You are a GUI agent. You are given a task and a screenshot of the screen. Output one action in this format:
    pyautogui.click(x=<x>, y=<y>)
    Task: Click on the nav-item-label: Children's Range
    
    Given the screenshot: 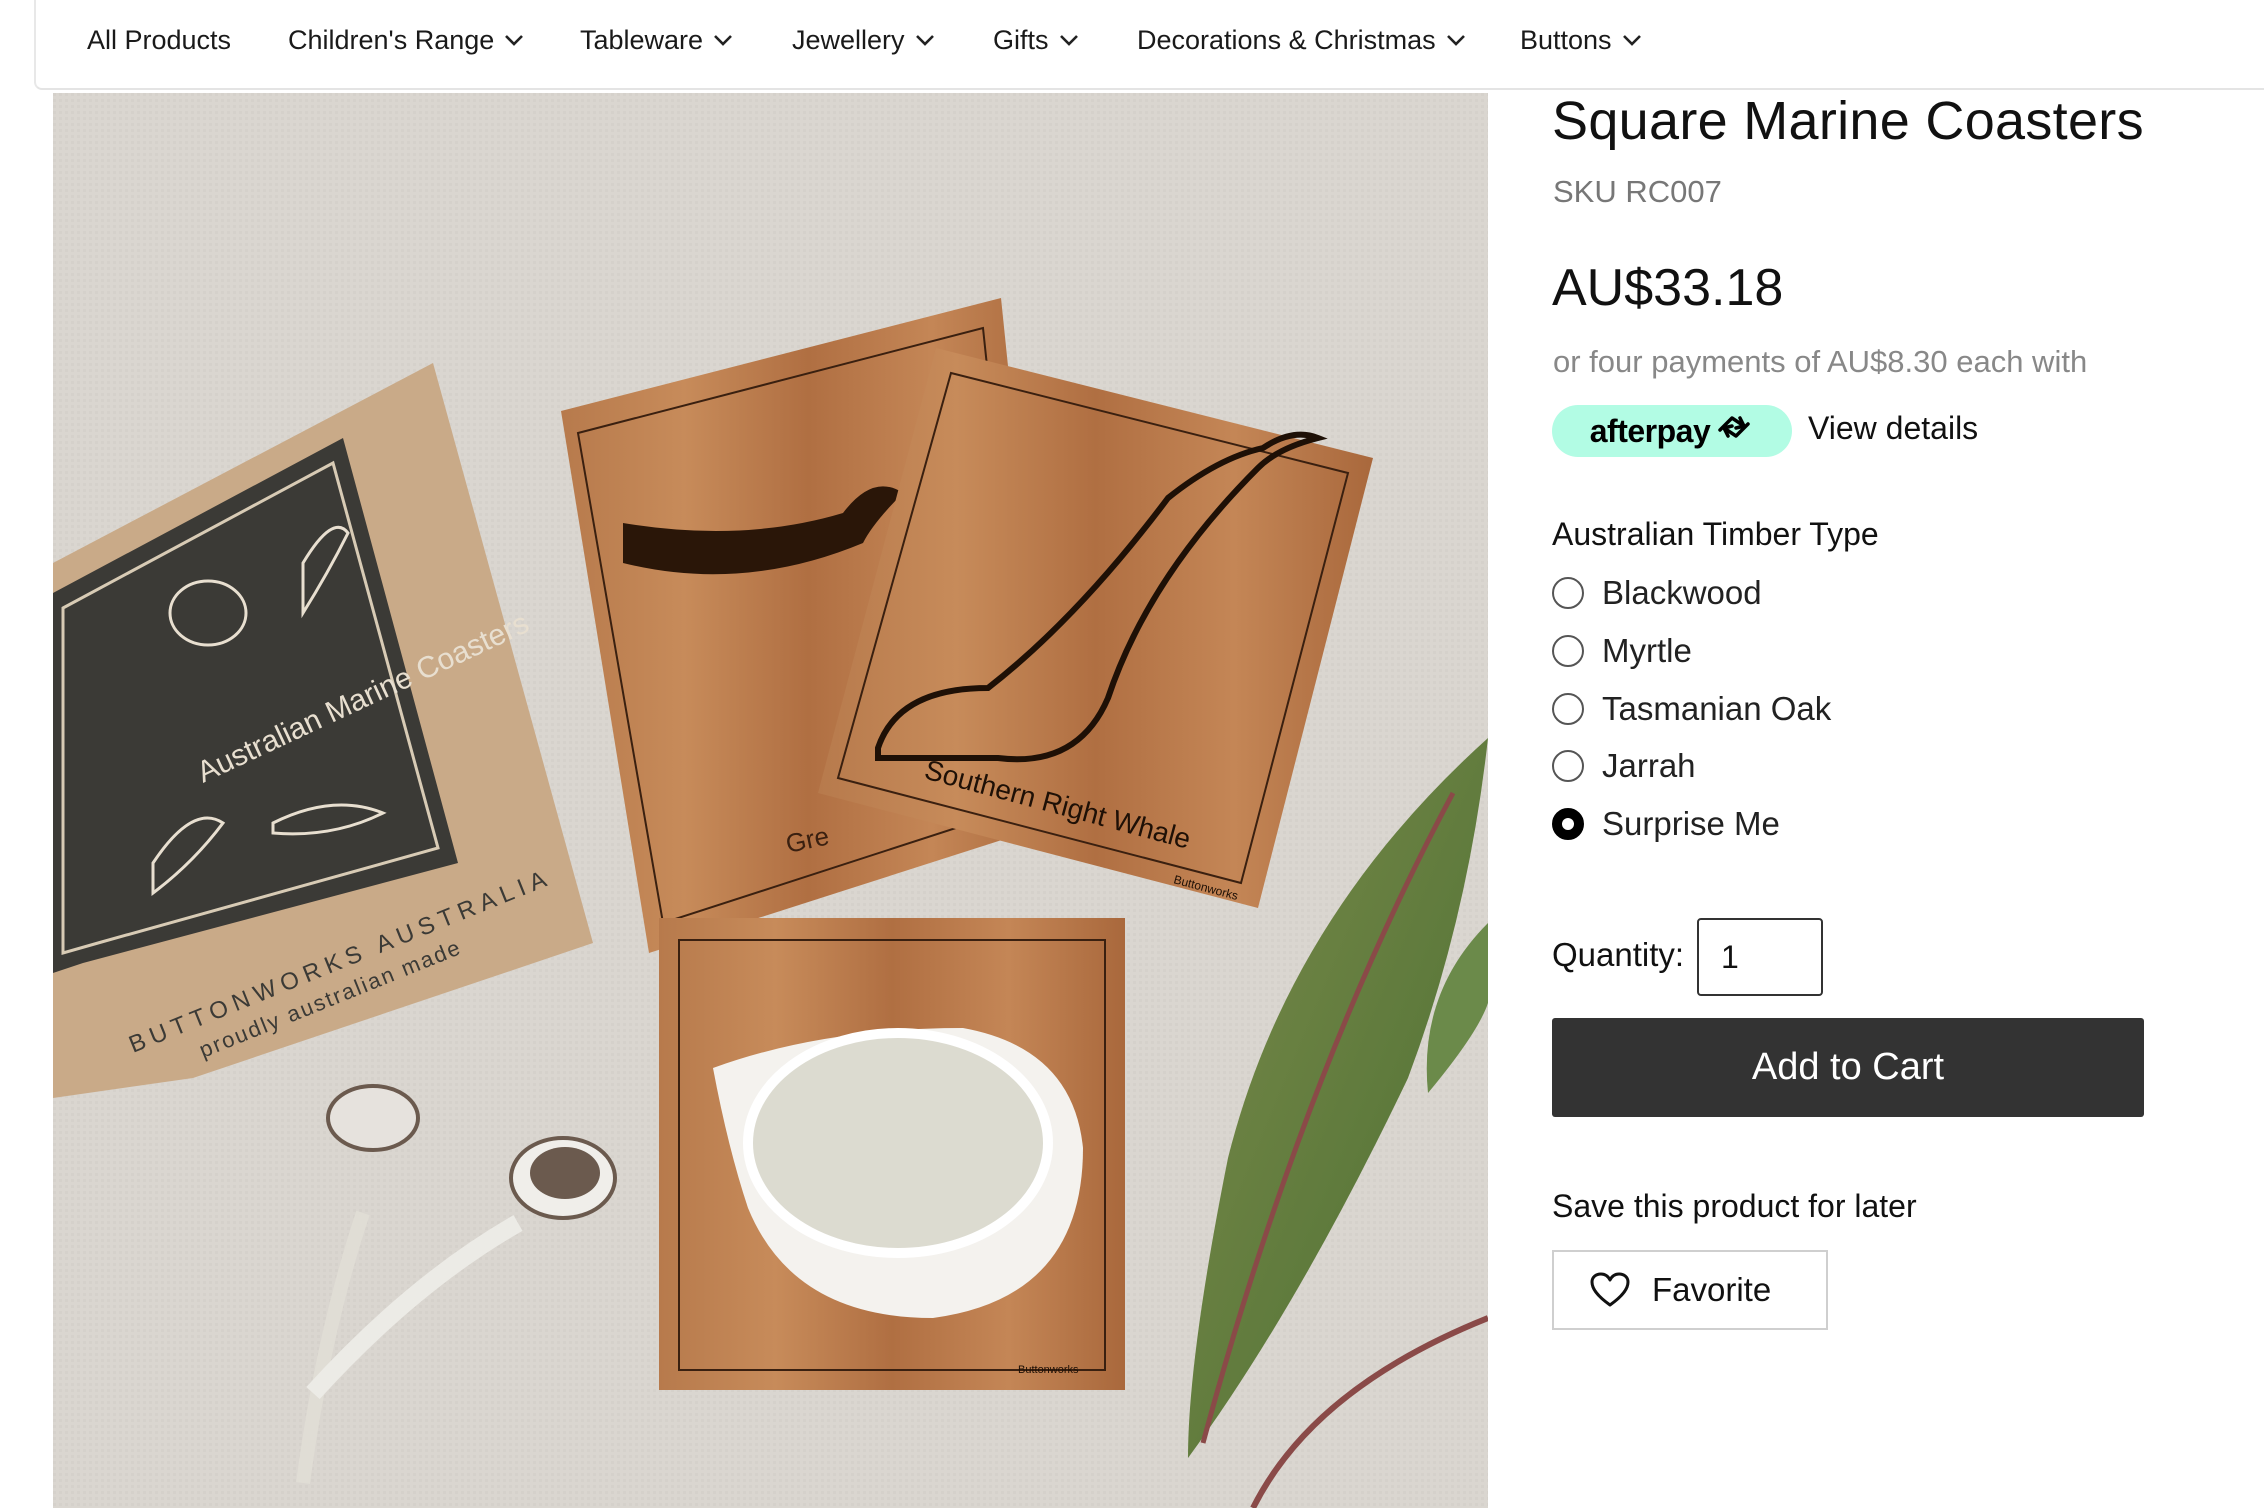 What is the action you would take?
    pyautogui.click(x=391, y=39)
    